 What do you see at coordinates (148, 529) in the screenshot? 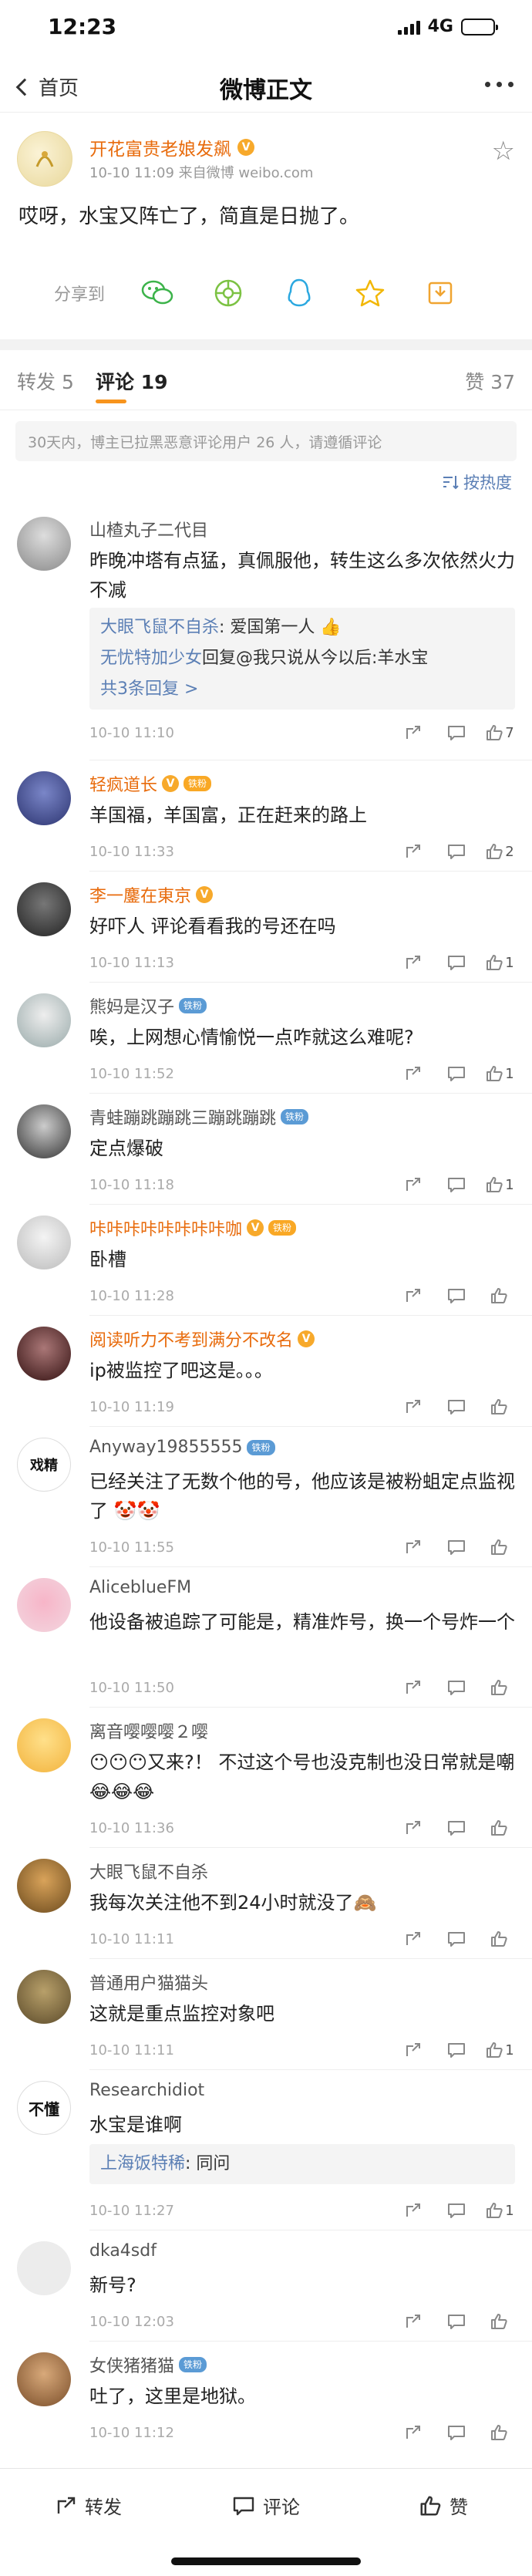
I see `comment-author: 山楂丸子二代目` at bounding box center [148, 529].